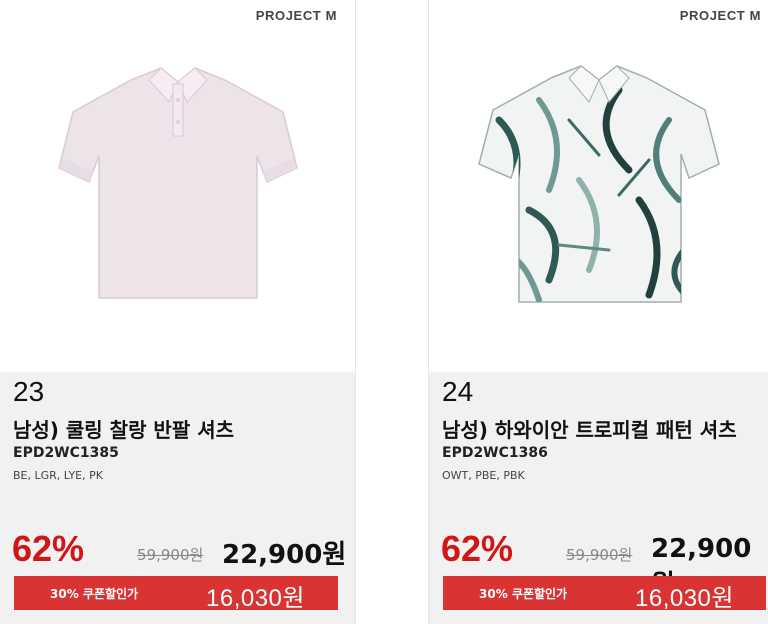 Image resolution: width=768 pixels, height=624 pixels. Describe the element at coordinates (123, 428) in the screenshot. I see `product-name: 남성) 쿨링 찰랑 반팔 셔츠` at that location.